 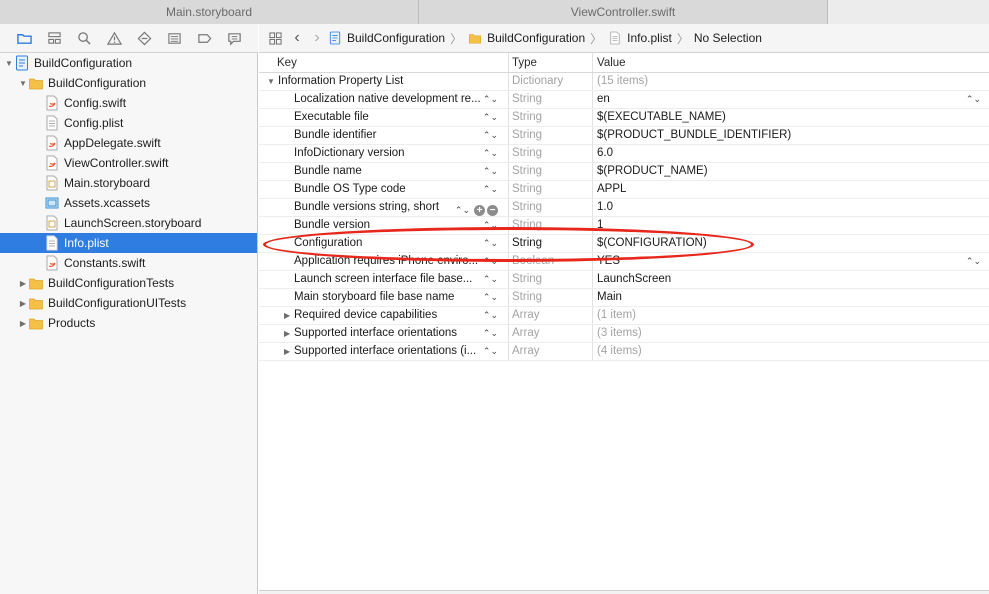 What do you see at coordinates (791, 261) in the screenshot?
I see `plist-value-cell: YES ⌃⌄` at bounding box center [791, 261].